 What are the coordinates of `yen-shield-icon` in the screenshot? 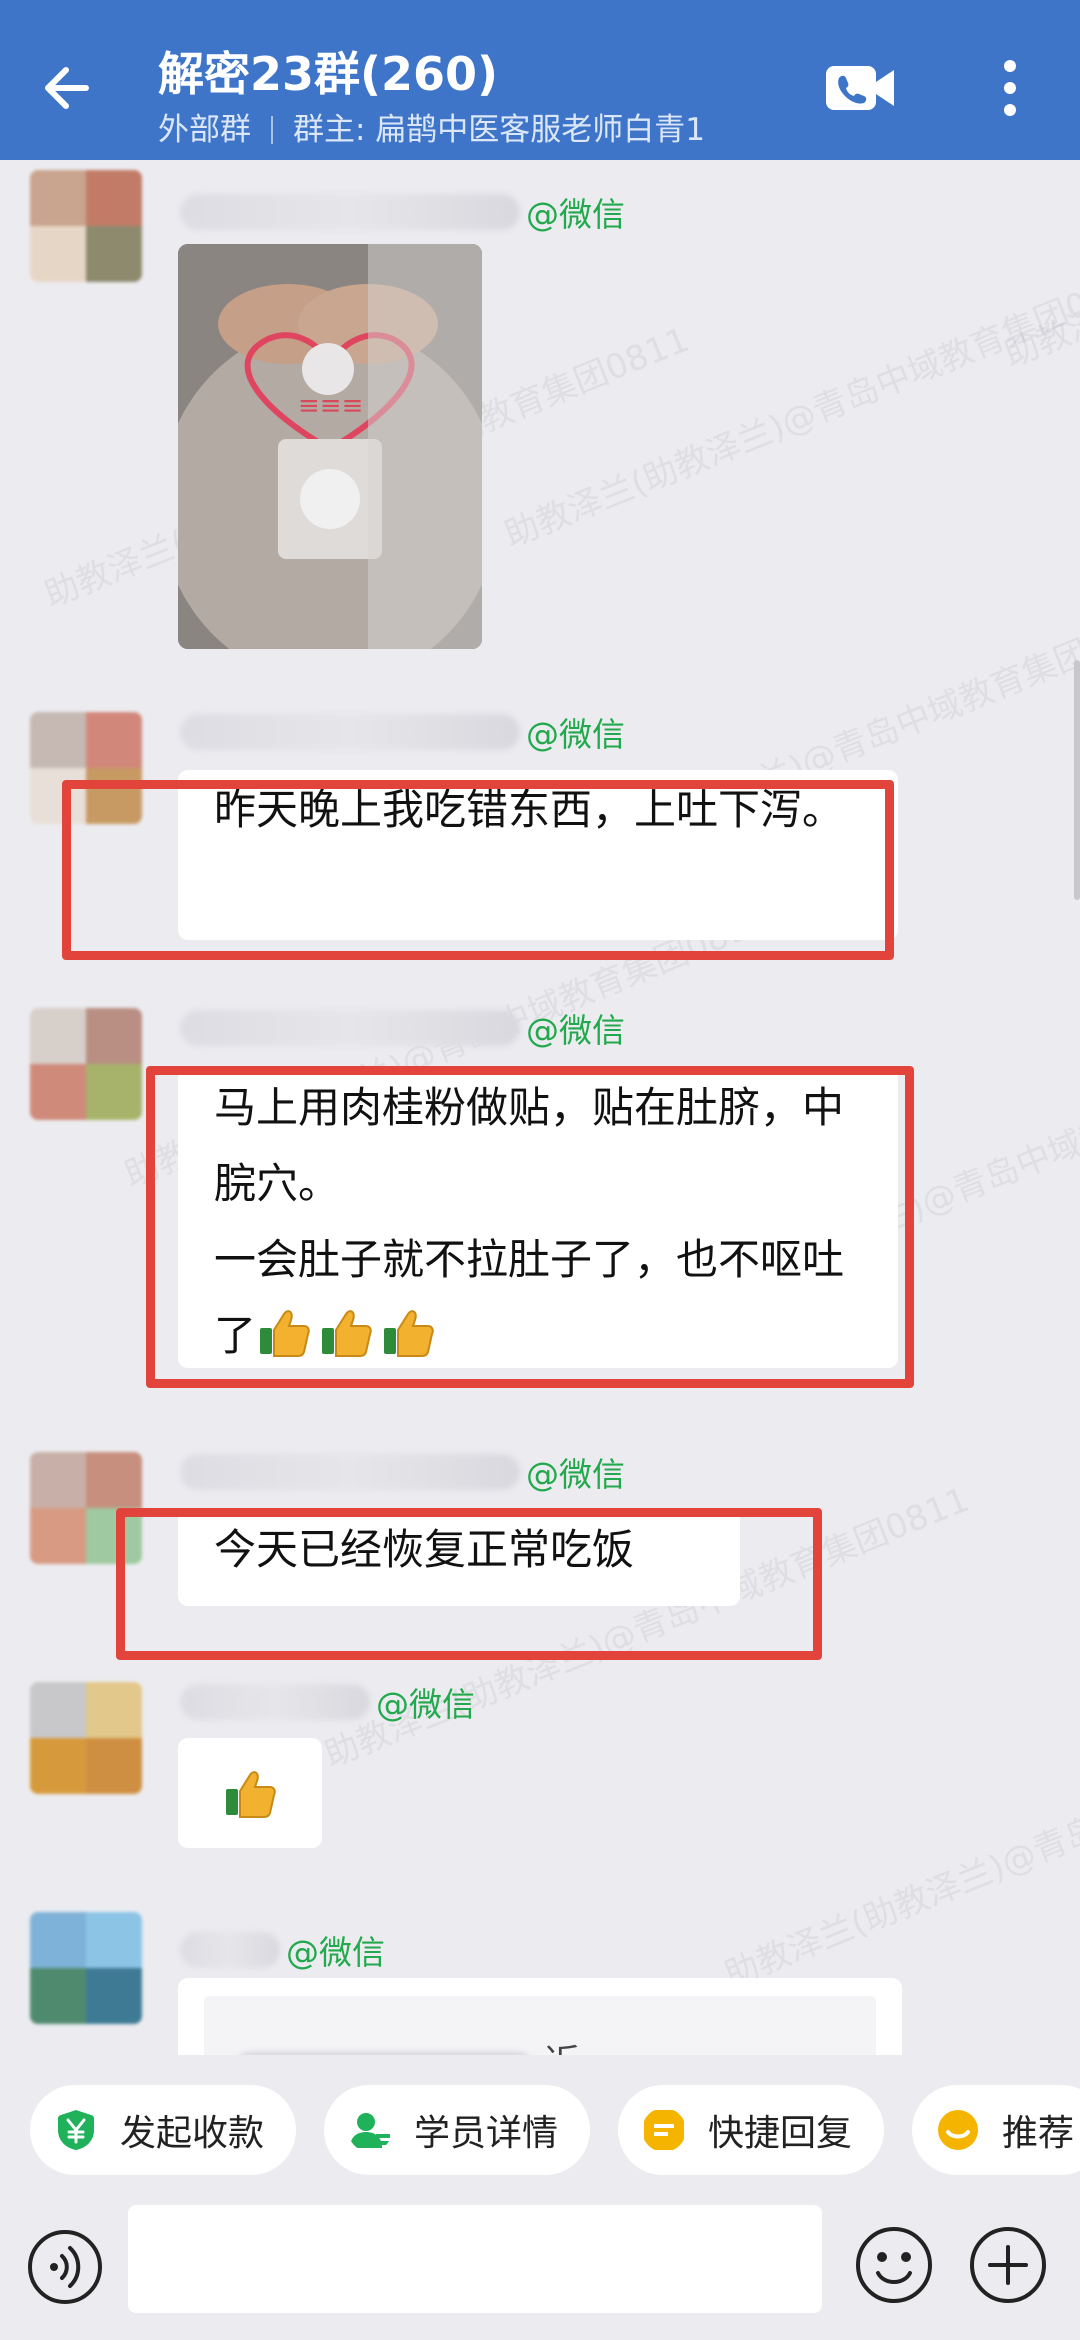 It's located at (76, 2130).